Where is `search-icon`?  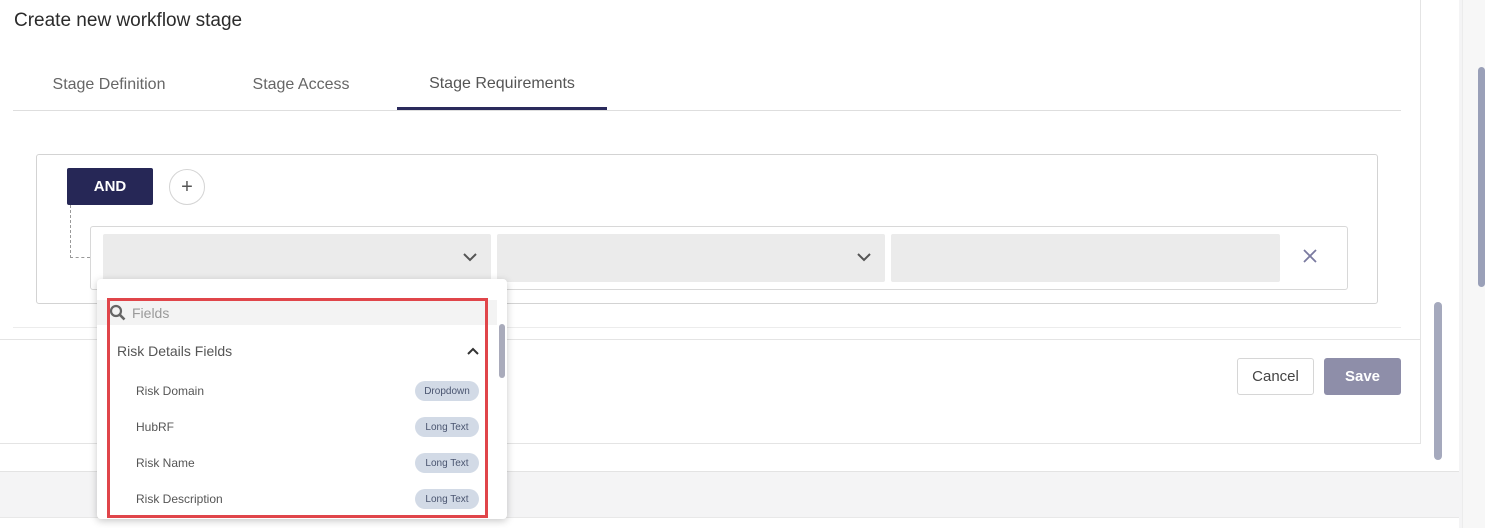
search-icon is located at coordinates (117, 312).